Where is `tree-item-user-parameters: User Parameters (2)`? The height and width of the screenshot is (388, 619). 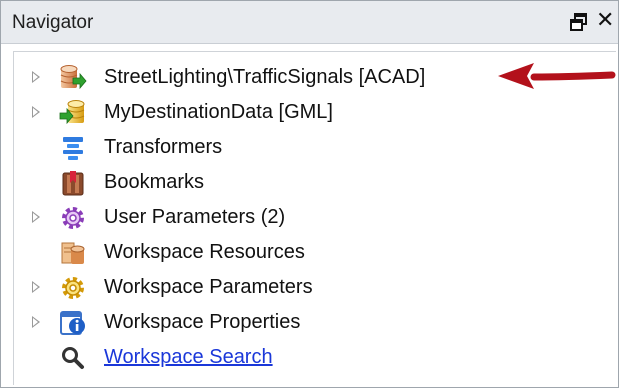
tree-item-user-parameters: User Parameters (2) is located at coordinates (314, 218).